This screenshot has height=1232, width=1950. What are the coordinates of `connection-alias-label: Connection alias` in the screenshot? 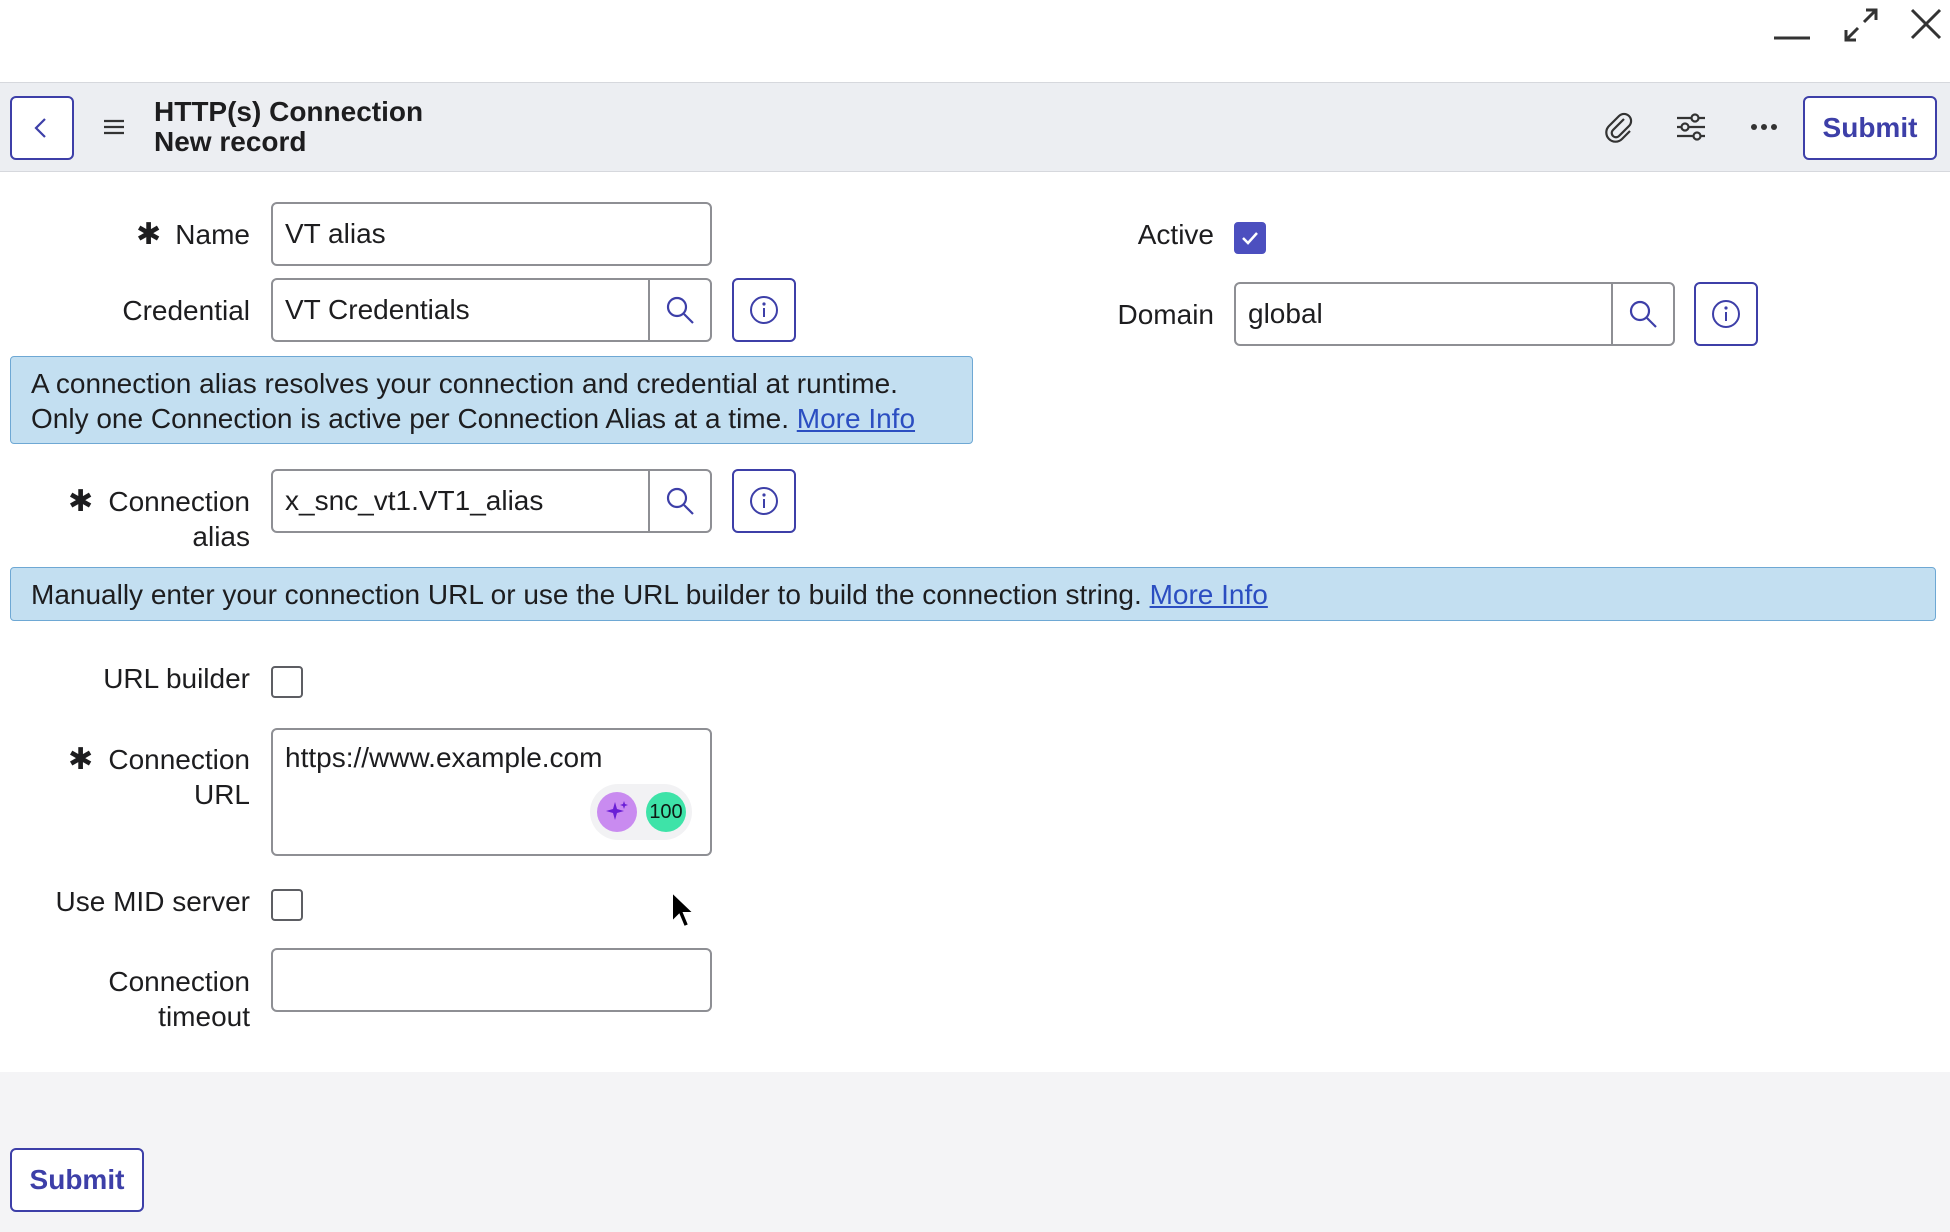 It's located at (179, 519).